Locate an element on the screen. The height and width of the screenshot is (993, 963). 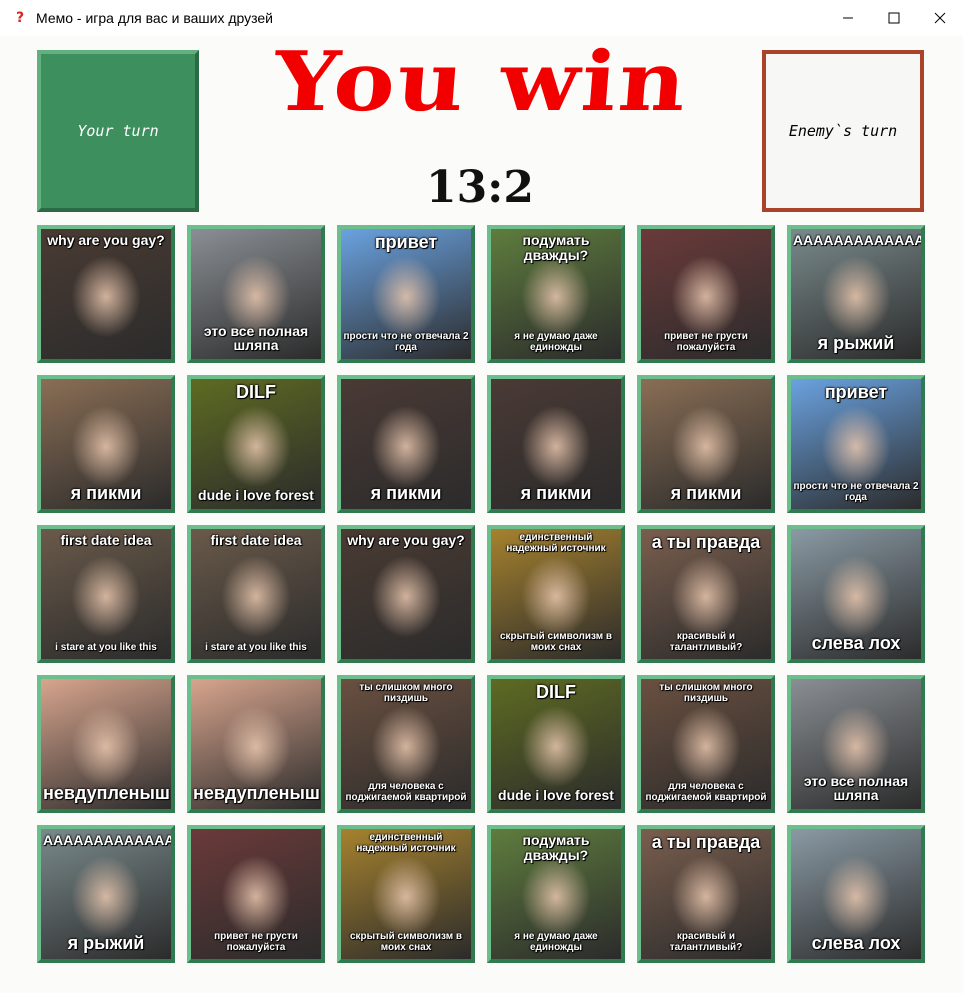
result-headline: You win is located at coordinates (481, 82).